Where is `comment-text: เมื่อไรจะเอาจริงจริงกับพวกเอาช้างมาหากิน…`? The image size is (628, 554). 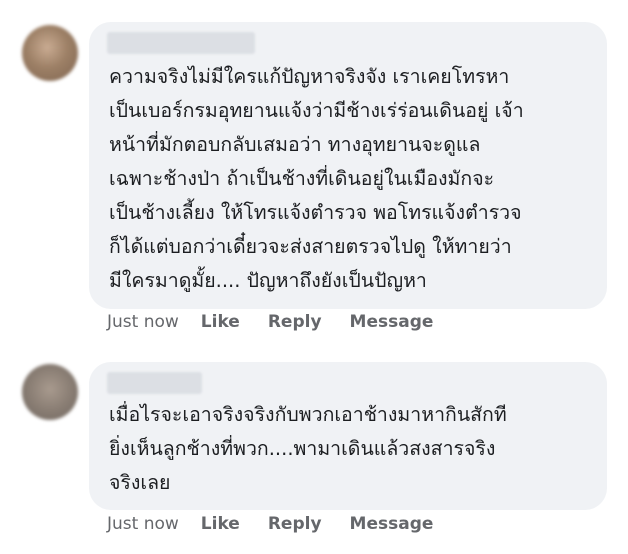 comment-text: เมื่อไรจะเอาจริงจริงกับพวกเอาช้างมาหากิน… is located at coordinates (350, 449).